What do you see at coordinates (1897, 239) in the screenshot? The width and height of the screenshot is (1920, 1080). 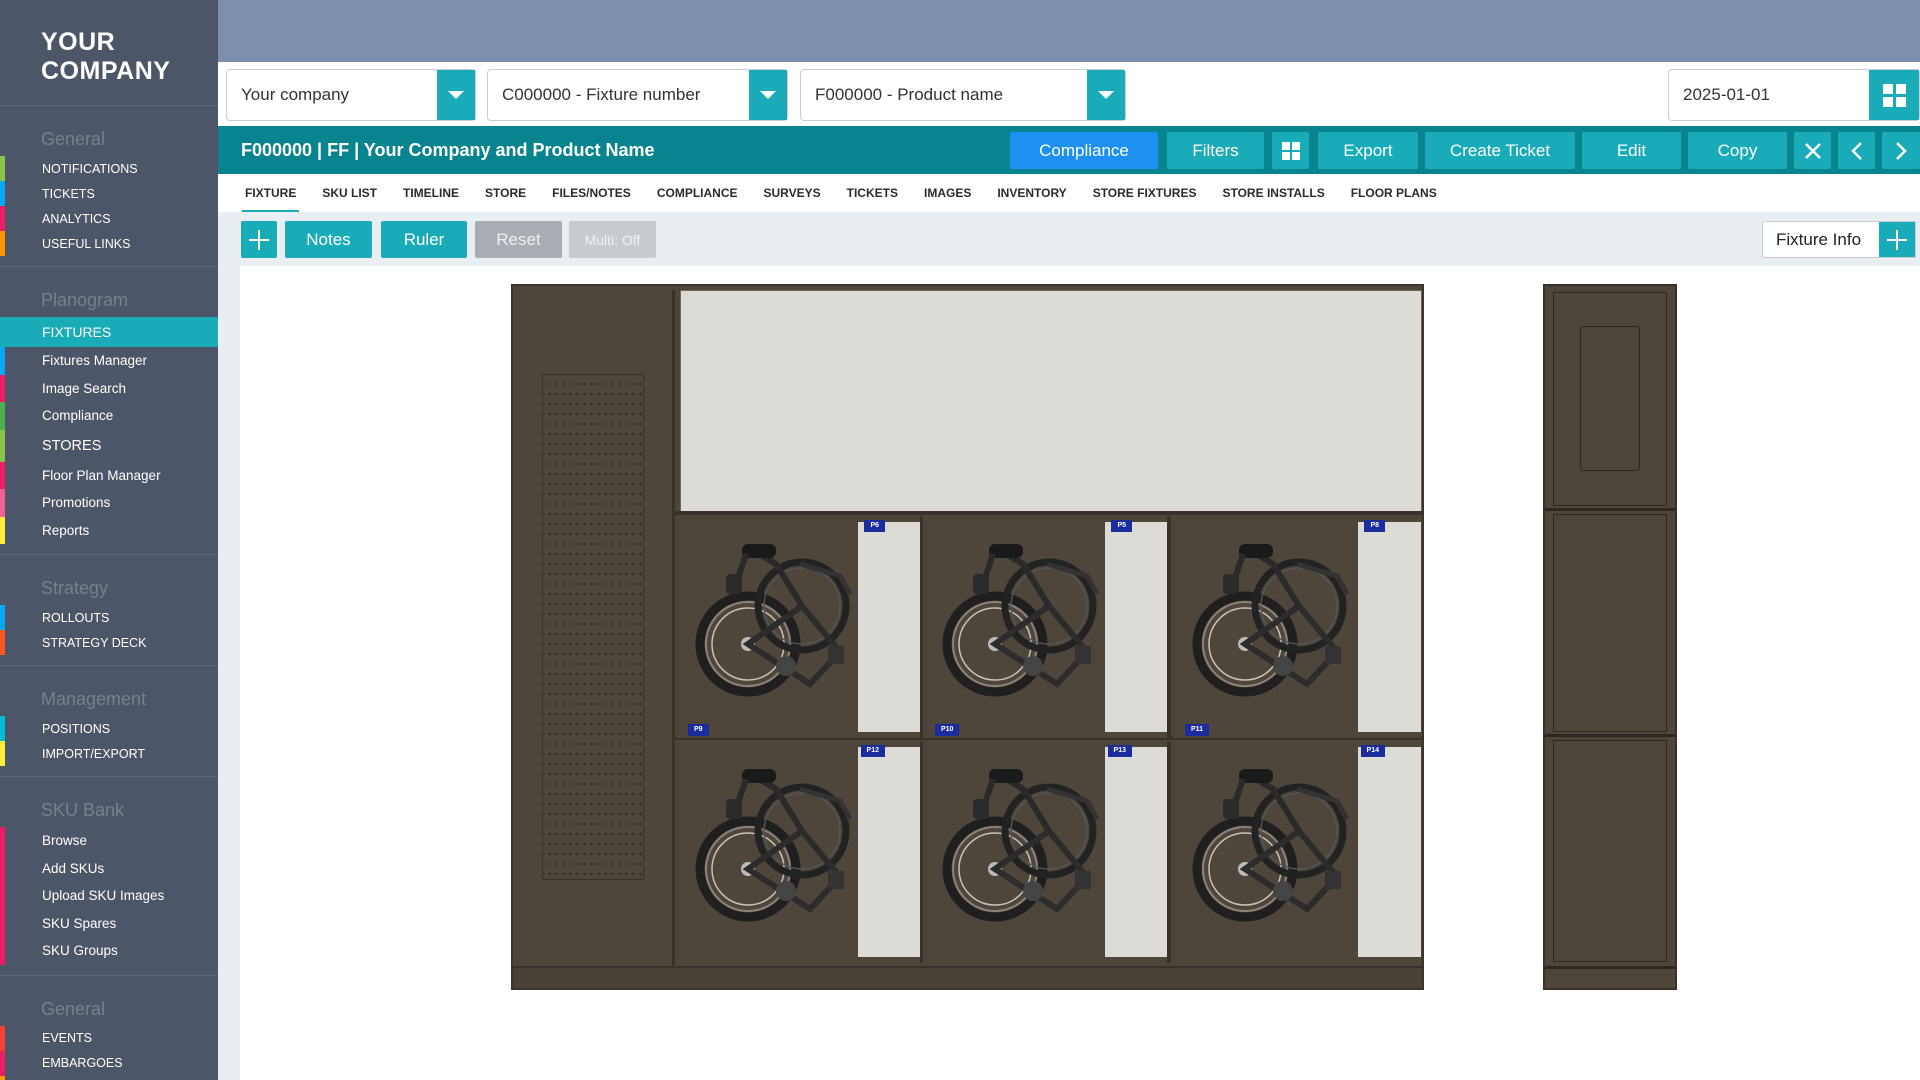 I see `fixture-info-add-button` at bounding box center [1897, 239].